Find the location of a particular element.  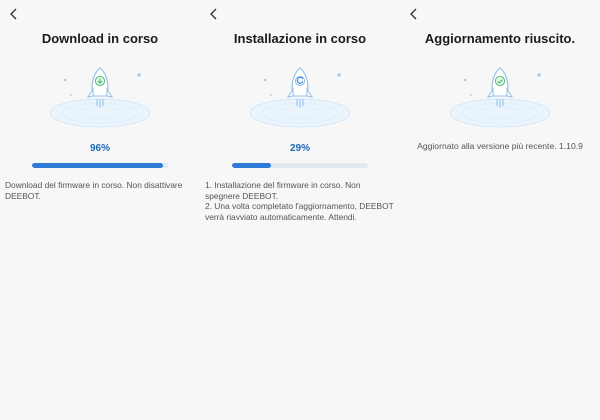

install-spinner-icon is located at coordinates (300, 81).